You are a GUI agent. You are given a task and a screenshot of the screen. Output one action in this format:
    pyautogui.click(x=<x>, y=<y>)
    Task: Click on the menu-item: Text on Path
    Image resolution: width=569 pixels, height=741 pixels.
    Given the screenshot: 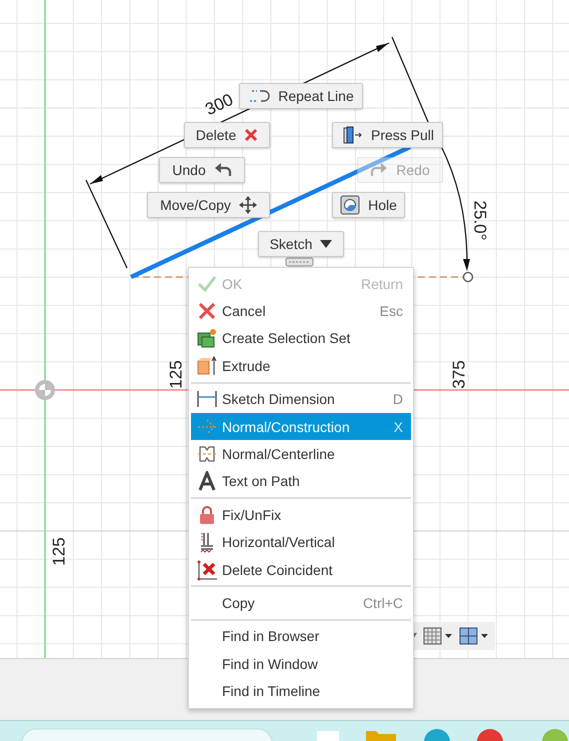 What is the action you would take?
    pyautogui.click(x=301, y=482)
    